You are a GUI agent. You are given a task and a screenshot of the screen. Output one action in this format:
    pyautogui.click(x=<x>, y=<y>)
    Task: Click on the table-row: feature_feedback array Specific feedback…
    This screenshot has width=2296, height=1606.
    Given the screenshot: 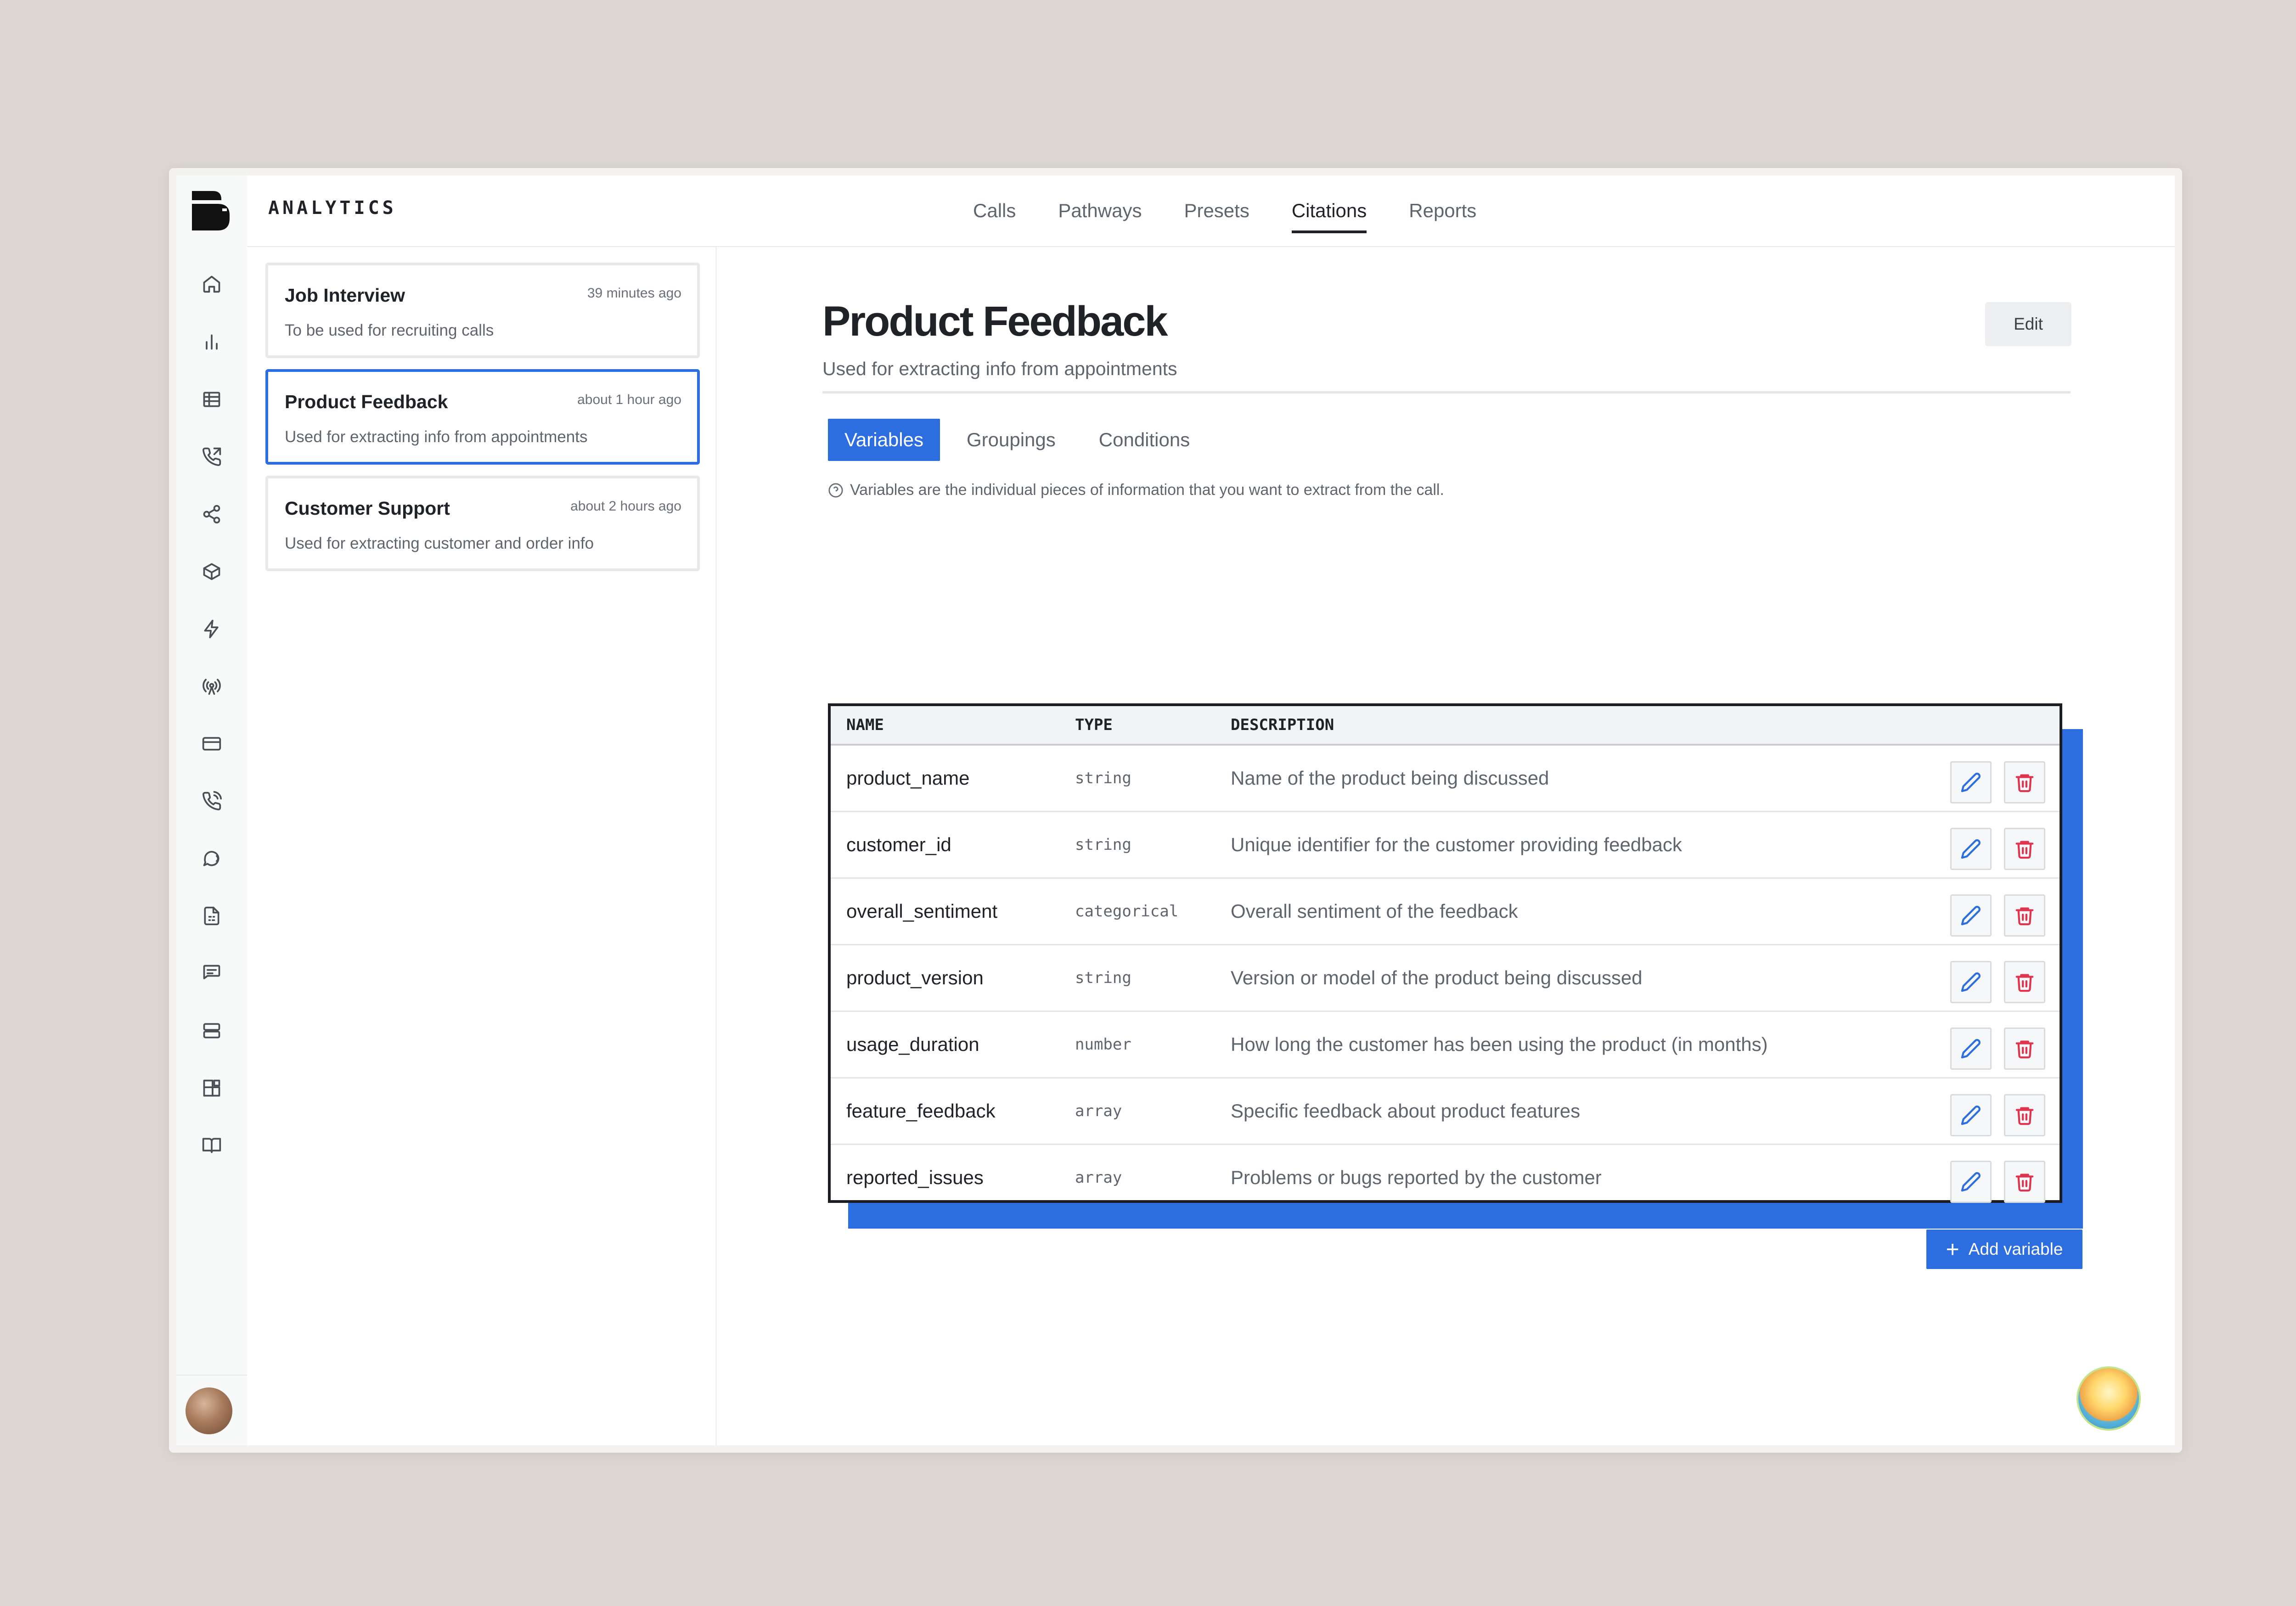 What is the action you would take?
    pyautogui.click(x=1445, y=1111)
    